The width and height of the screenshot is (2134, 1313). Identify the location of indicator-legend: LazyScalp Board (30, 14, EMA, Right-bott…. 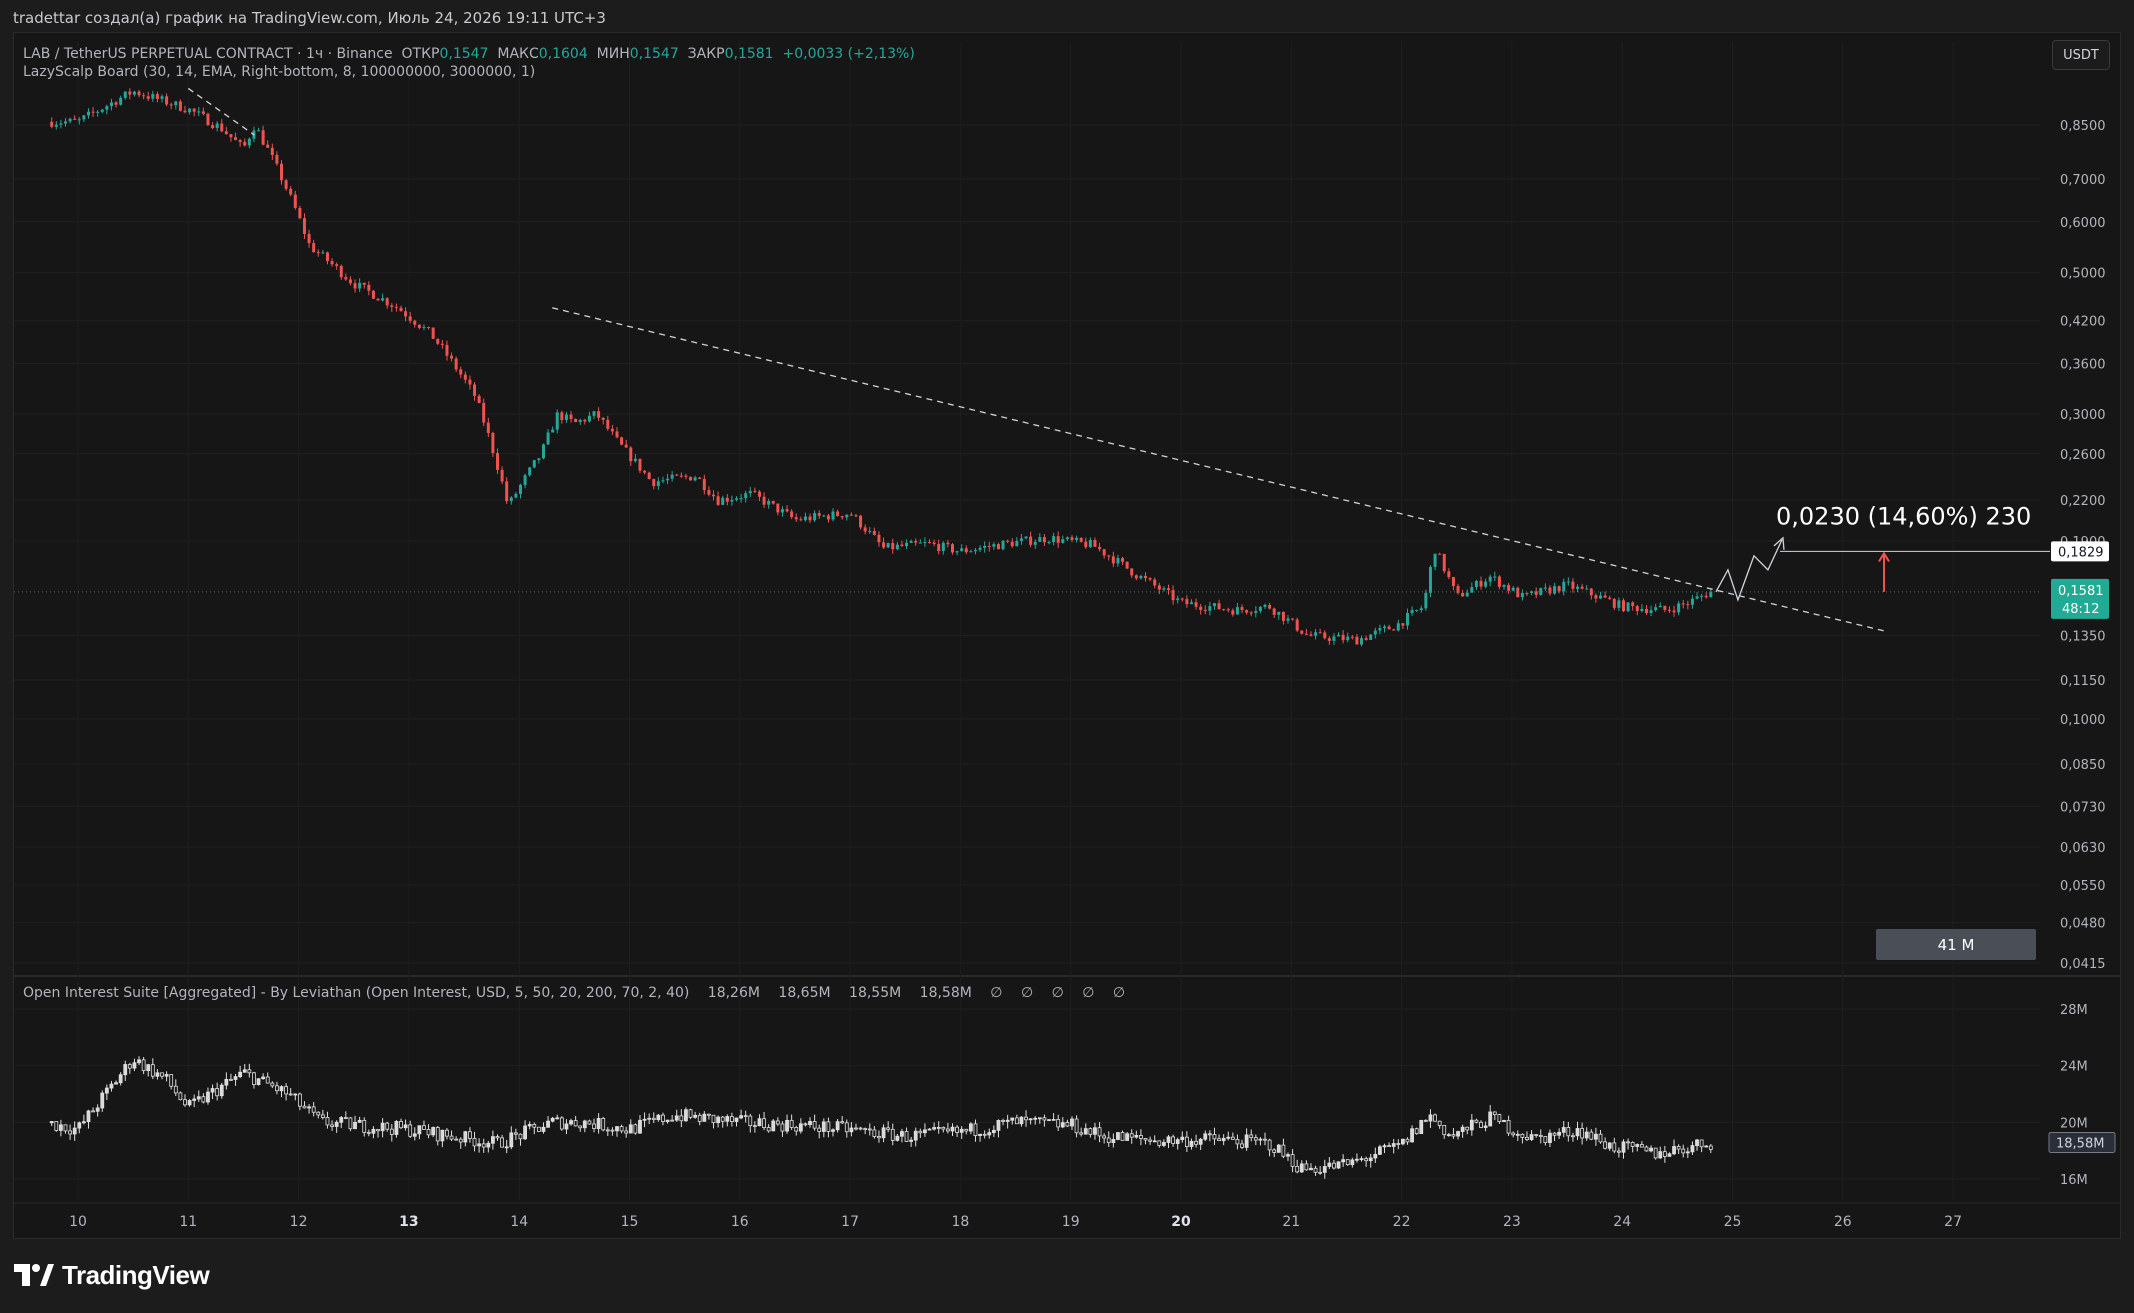
(279, 72).